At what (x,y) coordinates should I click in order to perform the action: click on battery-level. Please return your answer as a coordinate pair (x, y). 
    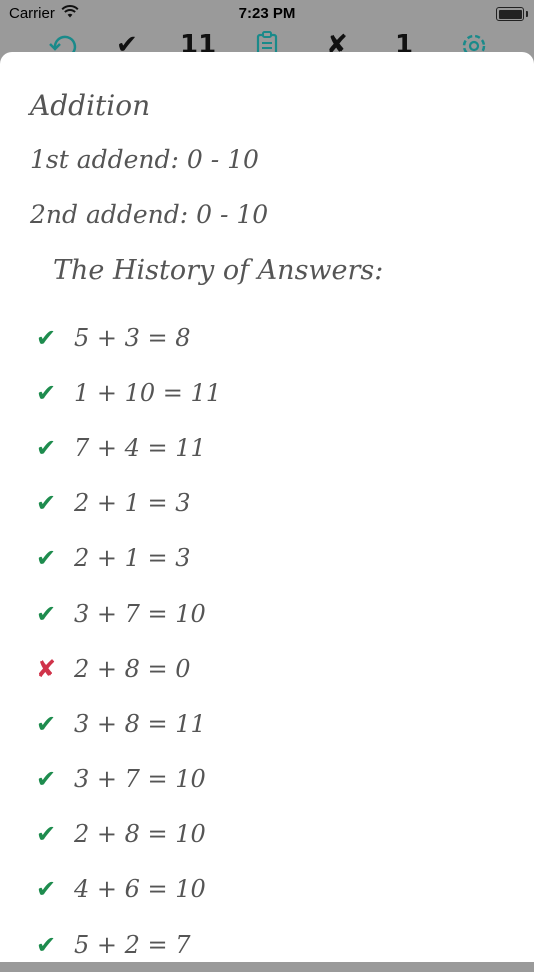
    Looking at the image, I should click on (510, 14).